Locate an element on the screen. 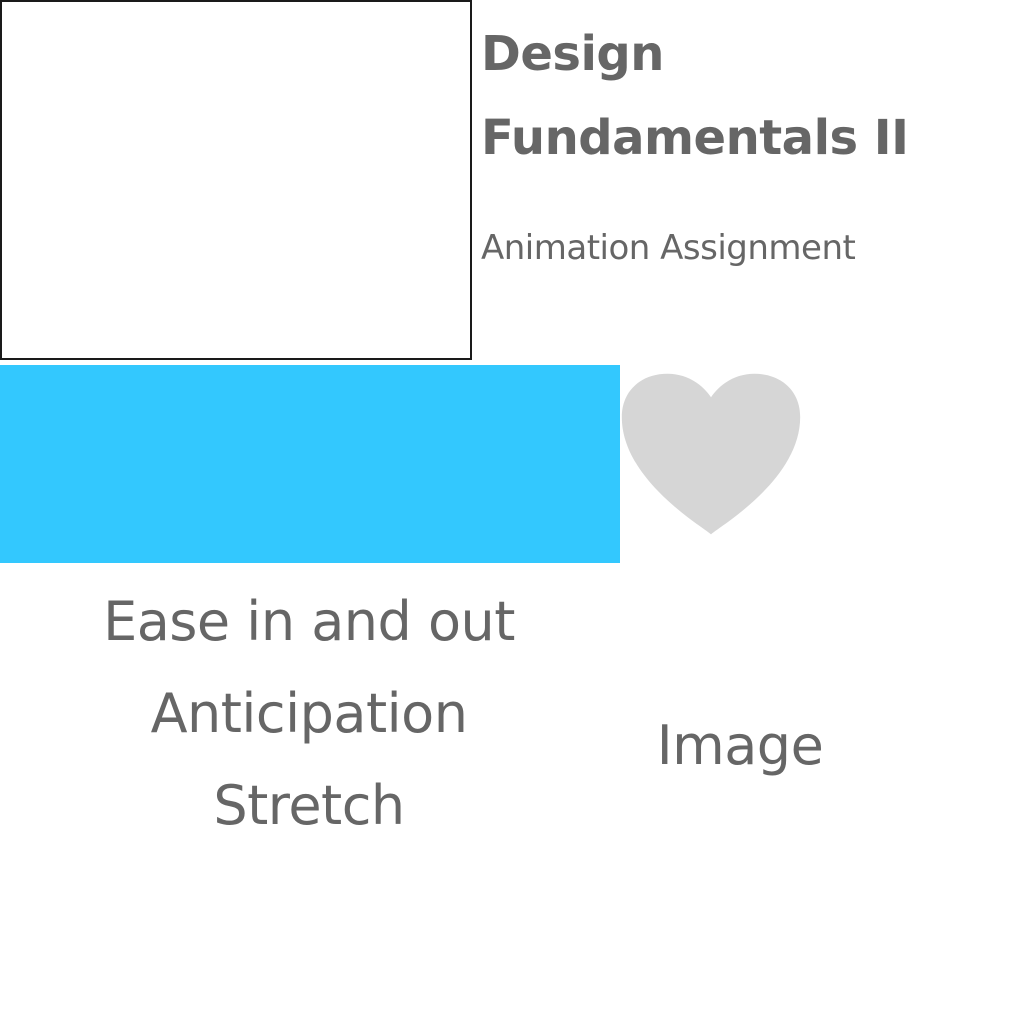  heart-icon is located at coordinates (711, 454).